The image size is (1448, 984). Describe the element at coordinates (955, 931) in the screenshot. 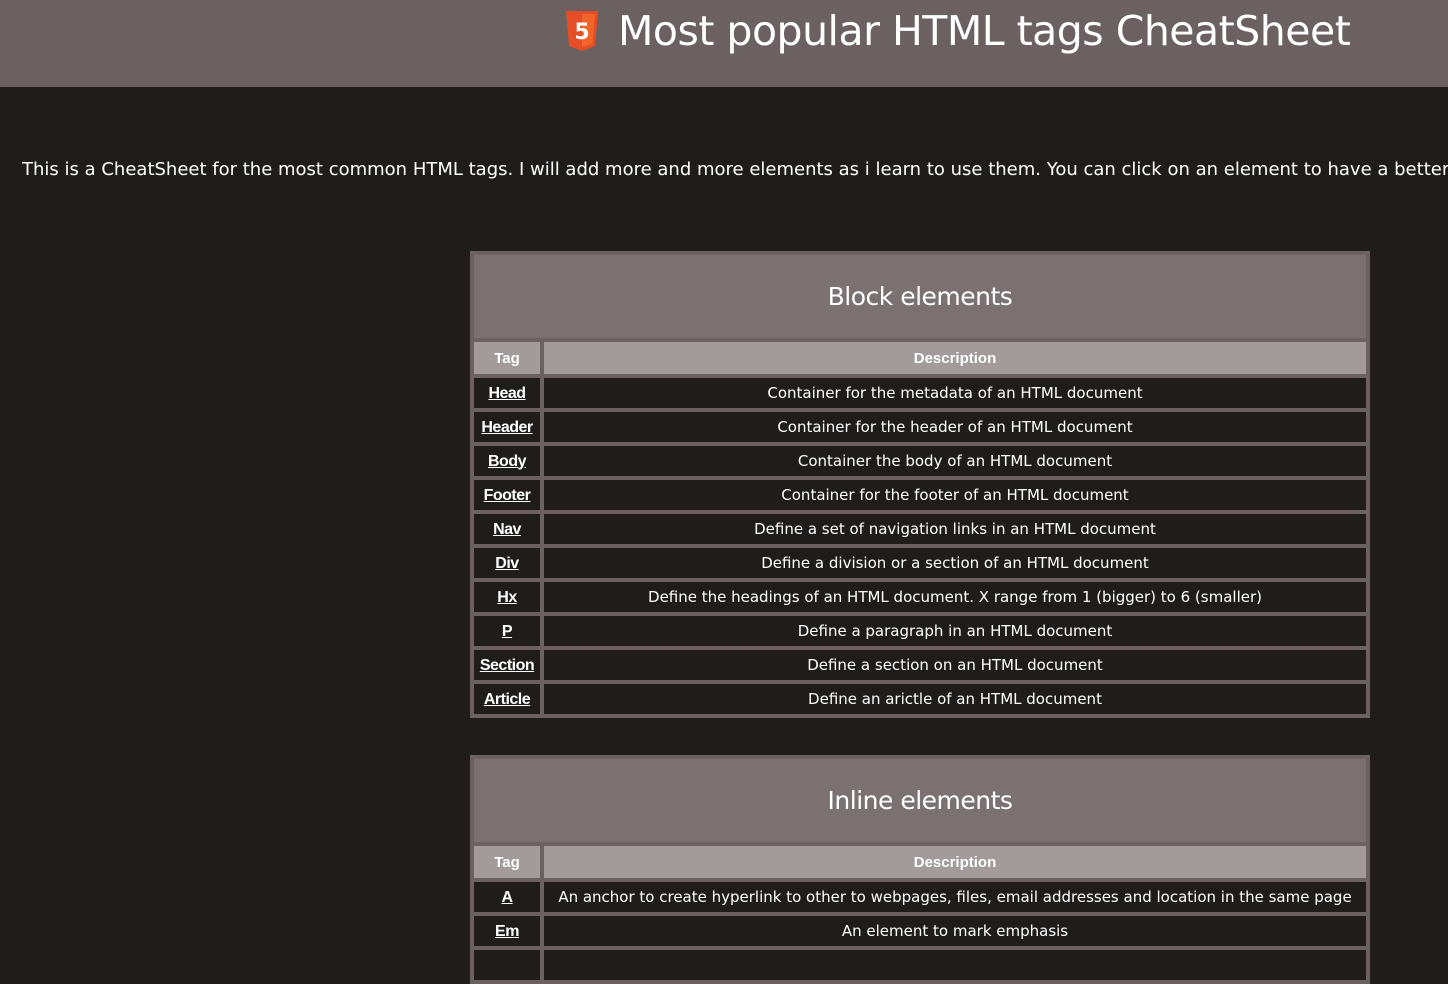

I see `description-cell: An element to mark emphasis` at that location.